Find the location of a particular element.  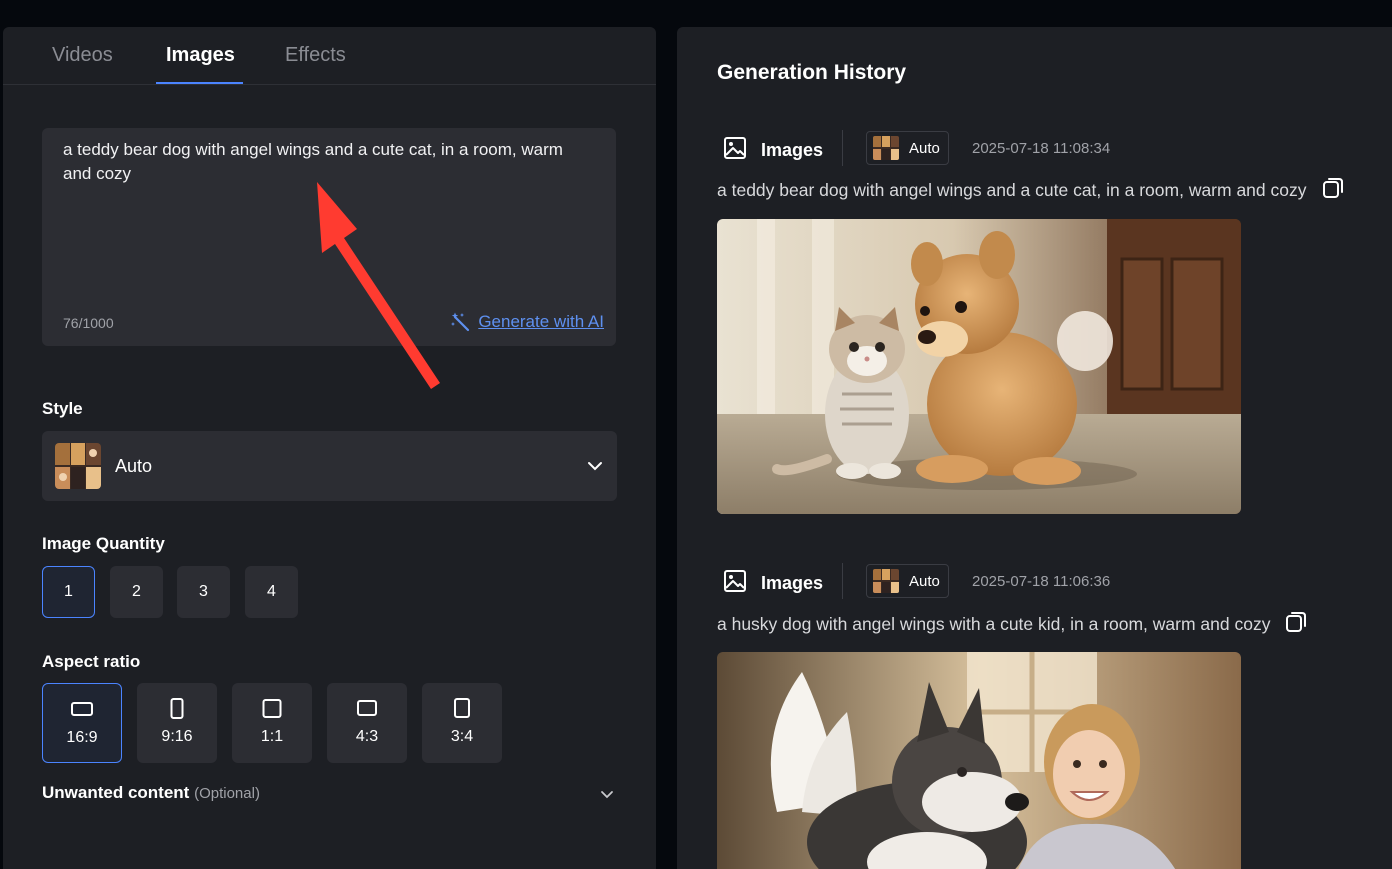

aspect-option-label: 9:16 is located at coordinates (177, 736).